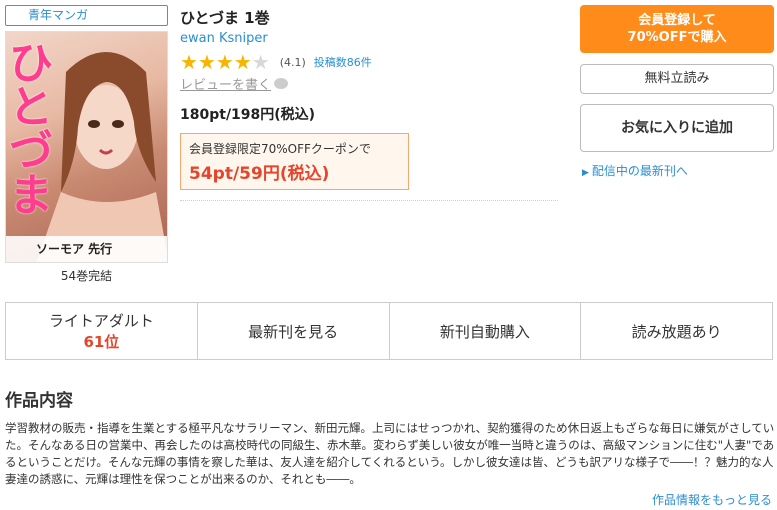 This screenshot has width=777, height=510. I want to click on coupon-label: 会員登録限定70%OFFクーポンで, so click(280, 149).